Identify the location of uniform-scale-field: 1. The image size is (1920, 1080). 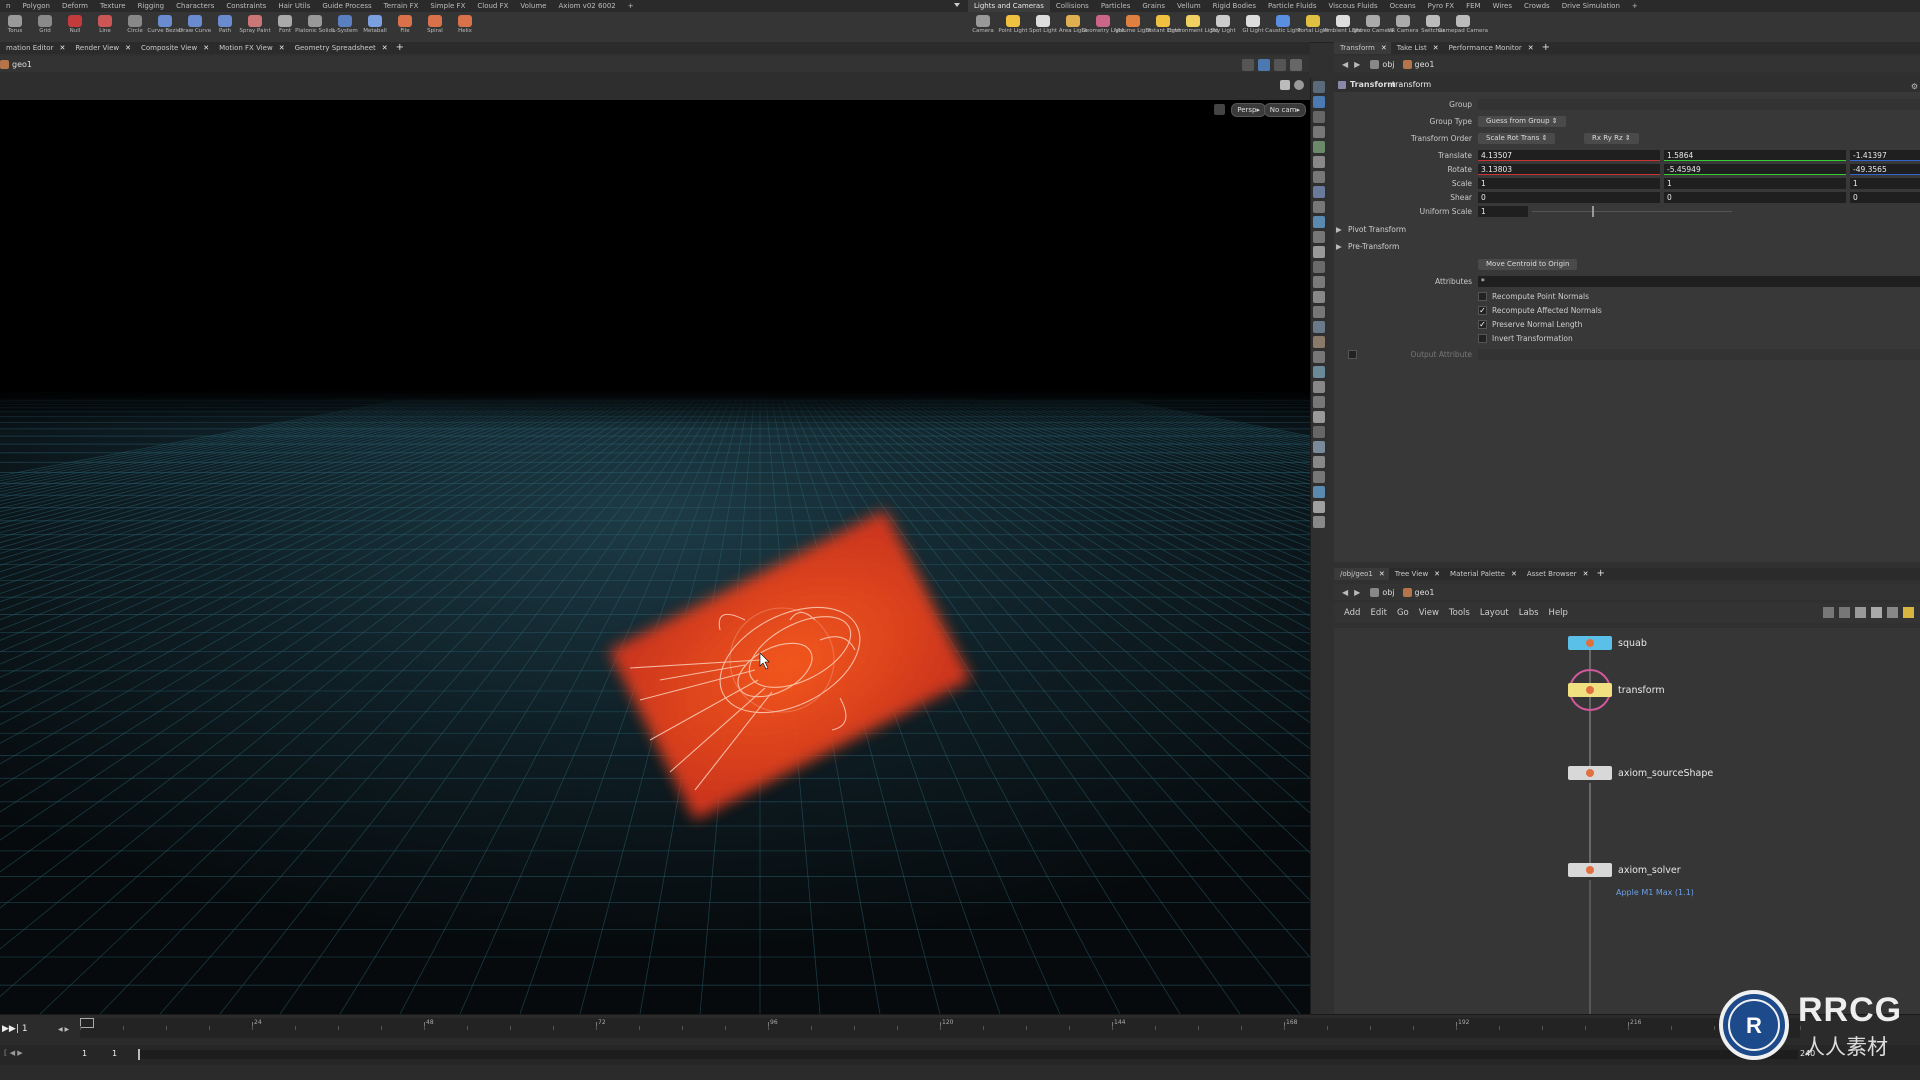
(1503, 211).